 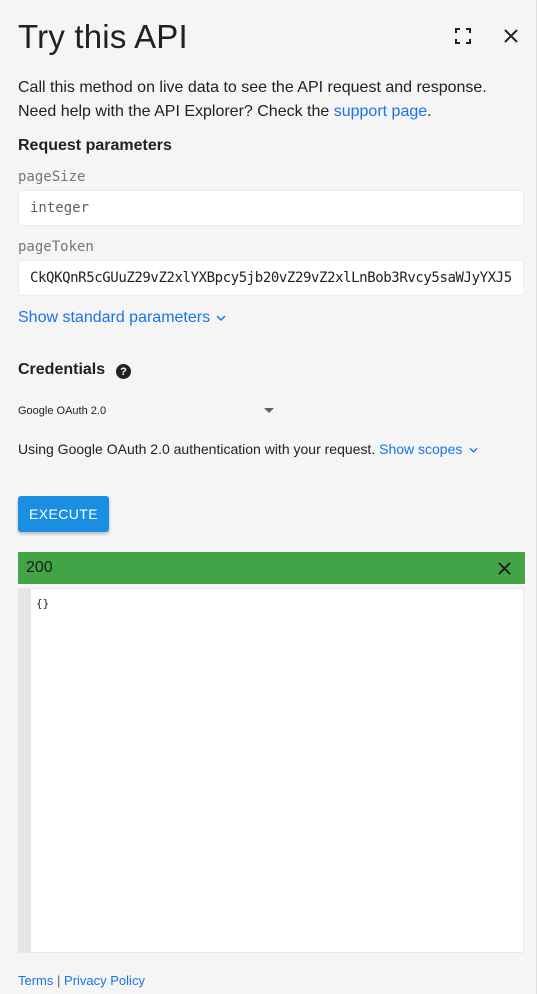 I want to click on code-gutter, so click(x=25, y=770).